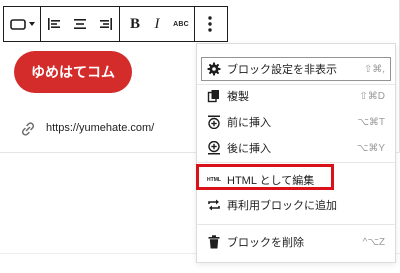  I want to click on gear-icon, so click(214, 69).